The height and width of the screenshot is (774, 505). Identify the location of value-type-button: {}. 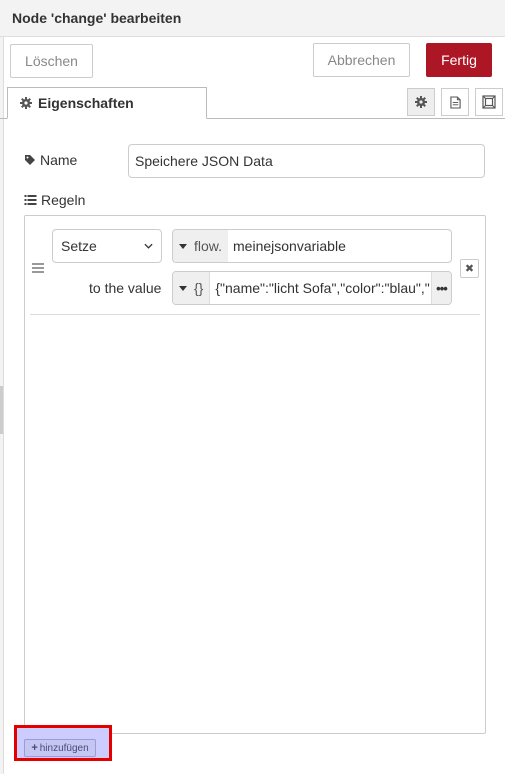
(192, 288).